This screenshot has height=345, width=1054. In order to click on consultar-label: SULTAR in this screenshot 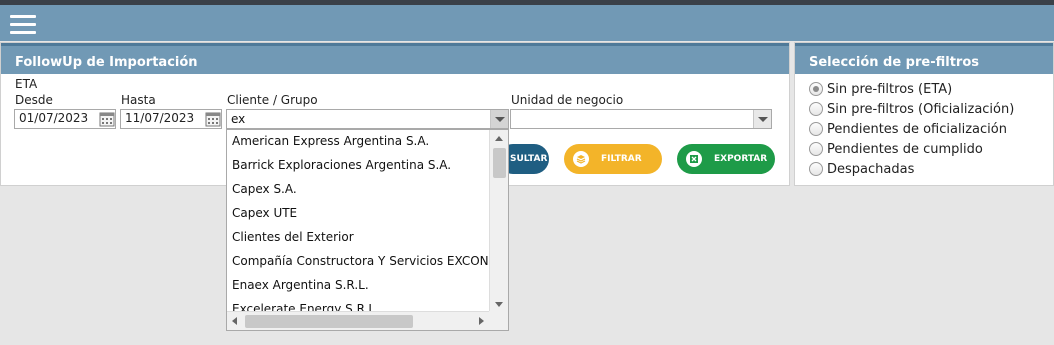, I will do `click(529, 159)`.